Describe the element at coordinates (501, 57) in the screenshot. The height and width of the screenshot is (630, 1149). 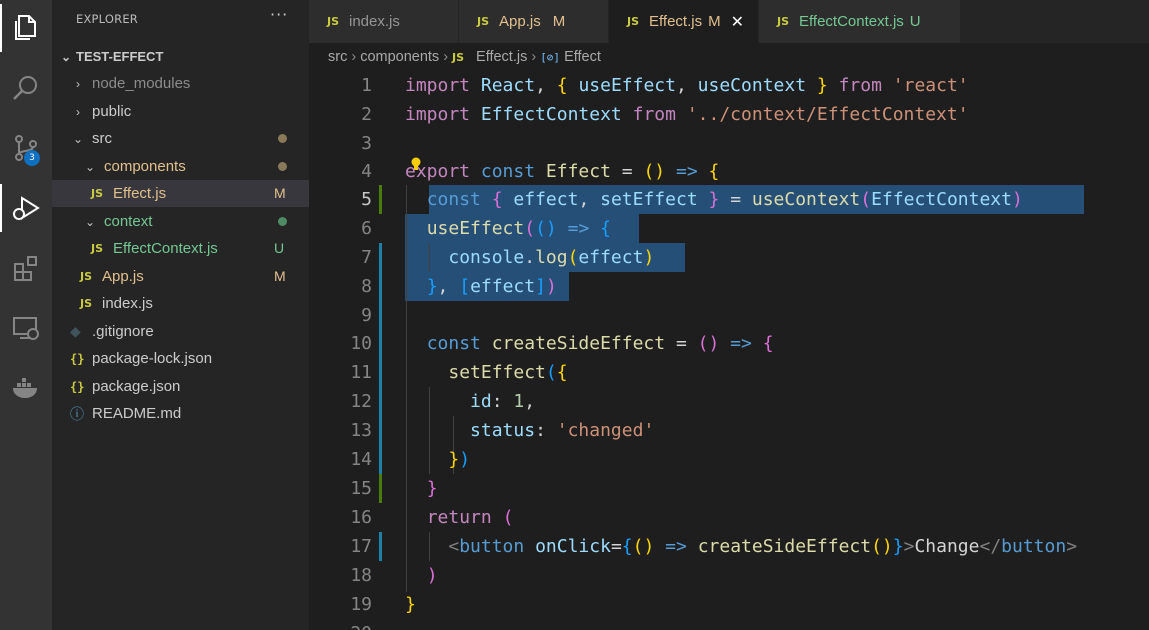
I see `breadcrumb-file: Effect.js` at that location.